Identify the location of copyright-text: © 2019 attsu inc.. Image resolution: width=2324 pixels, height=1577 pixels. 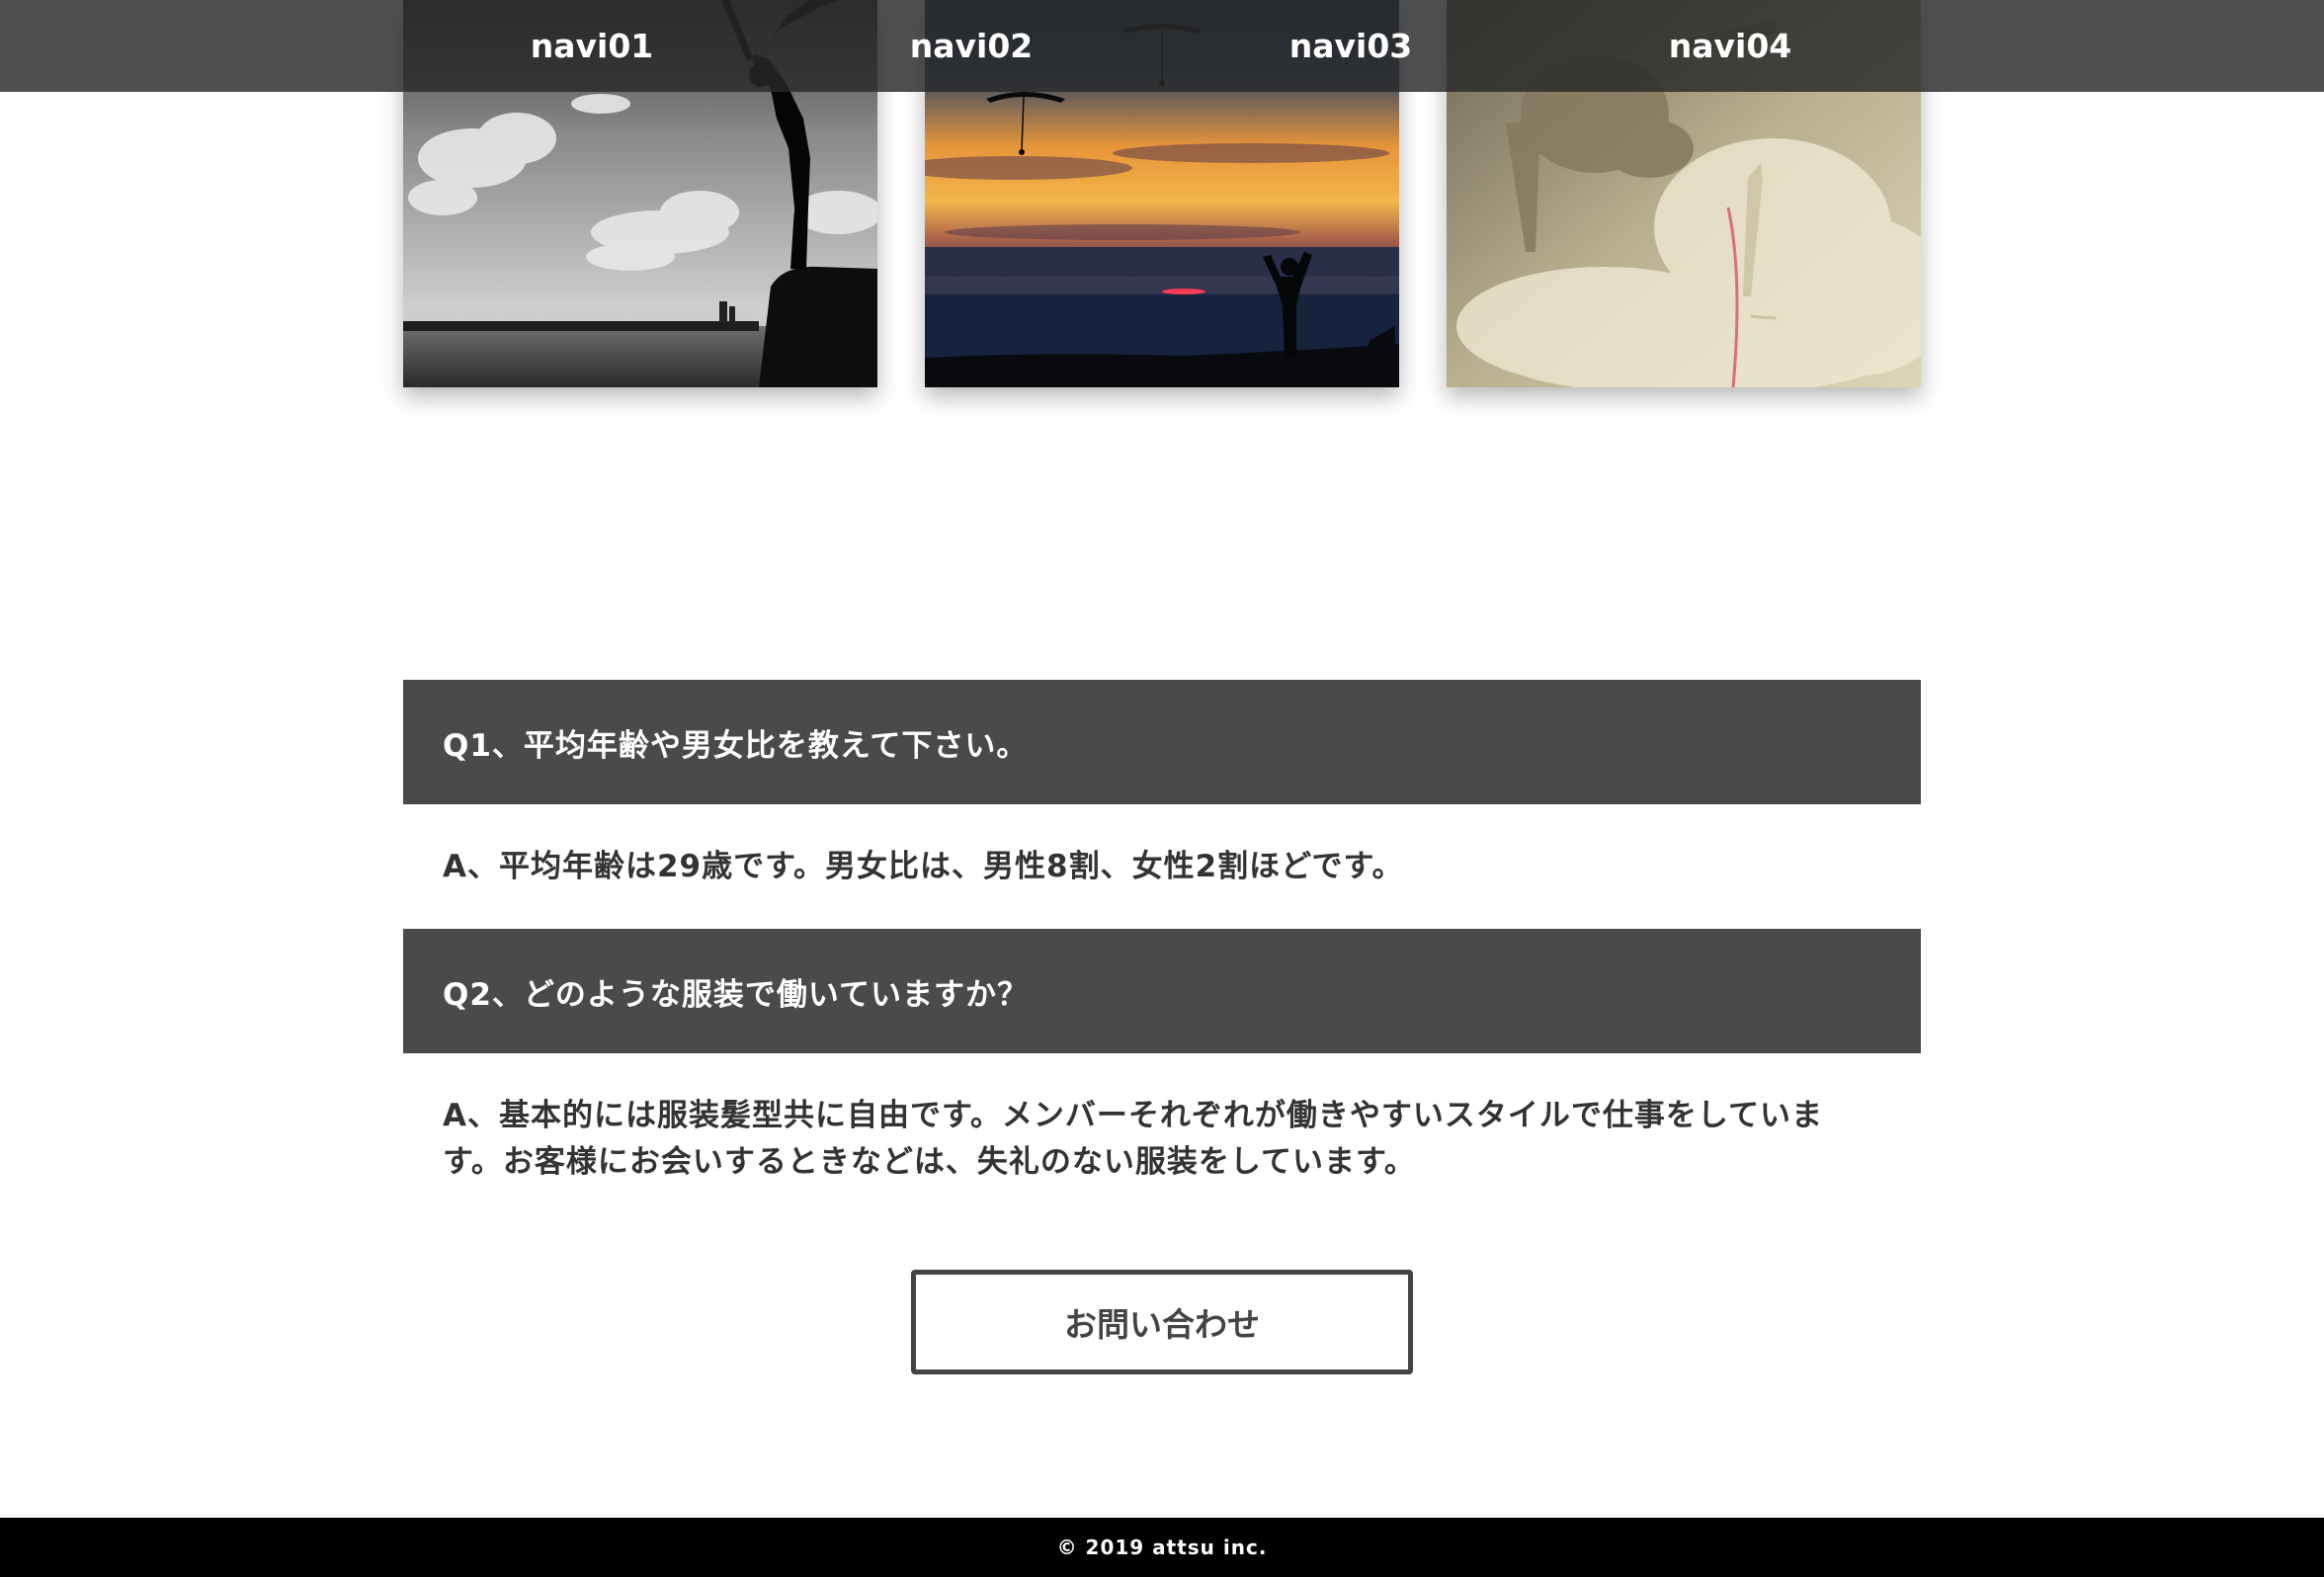
(1162, 1547).